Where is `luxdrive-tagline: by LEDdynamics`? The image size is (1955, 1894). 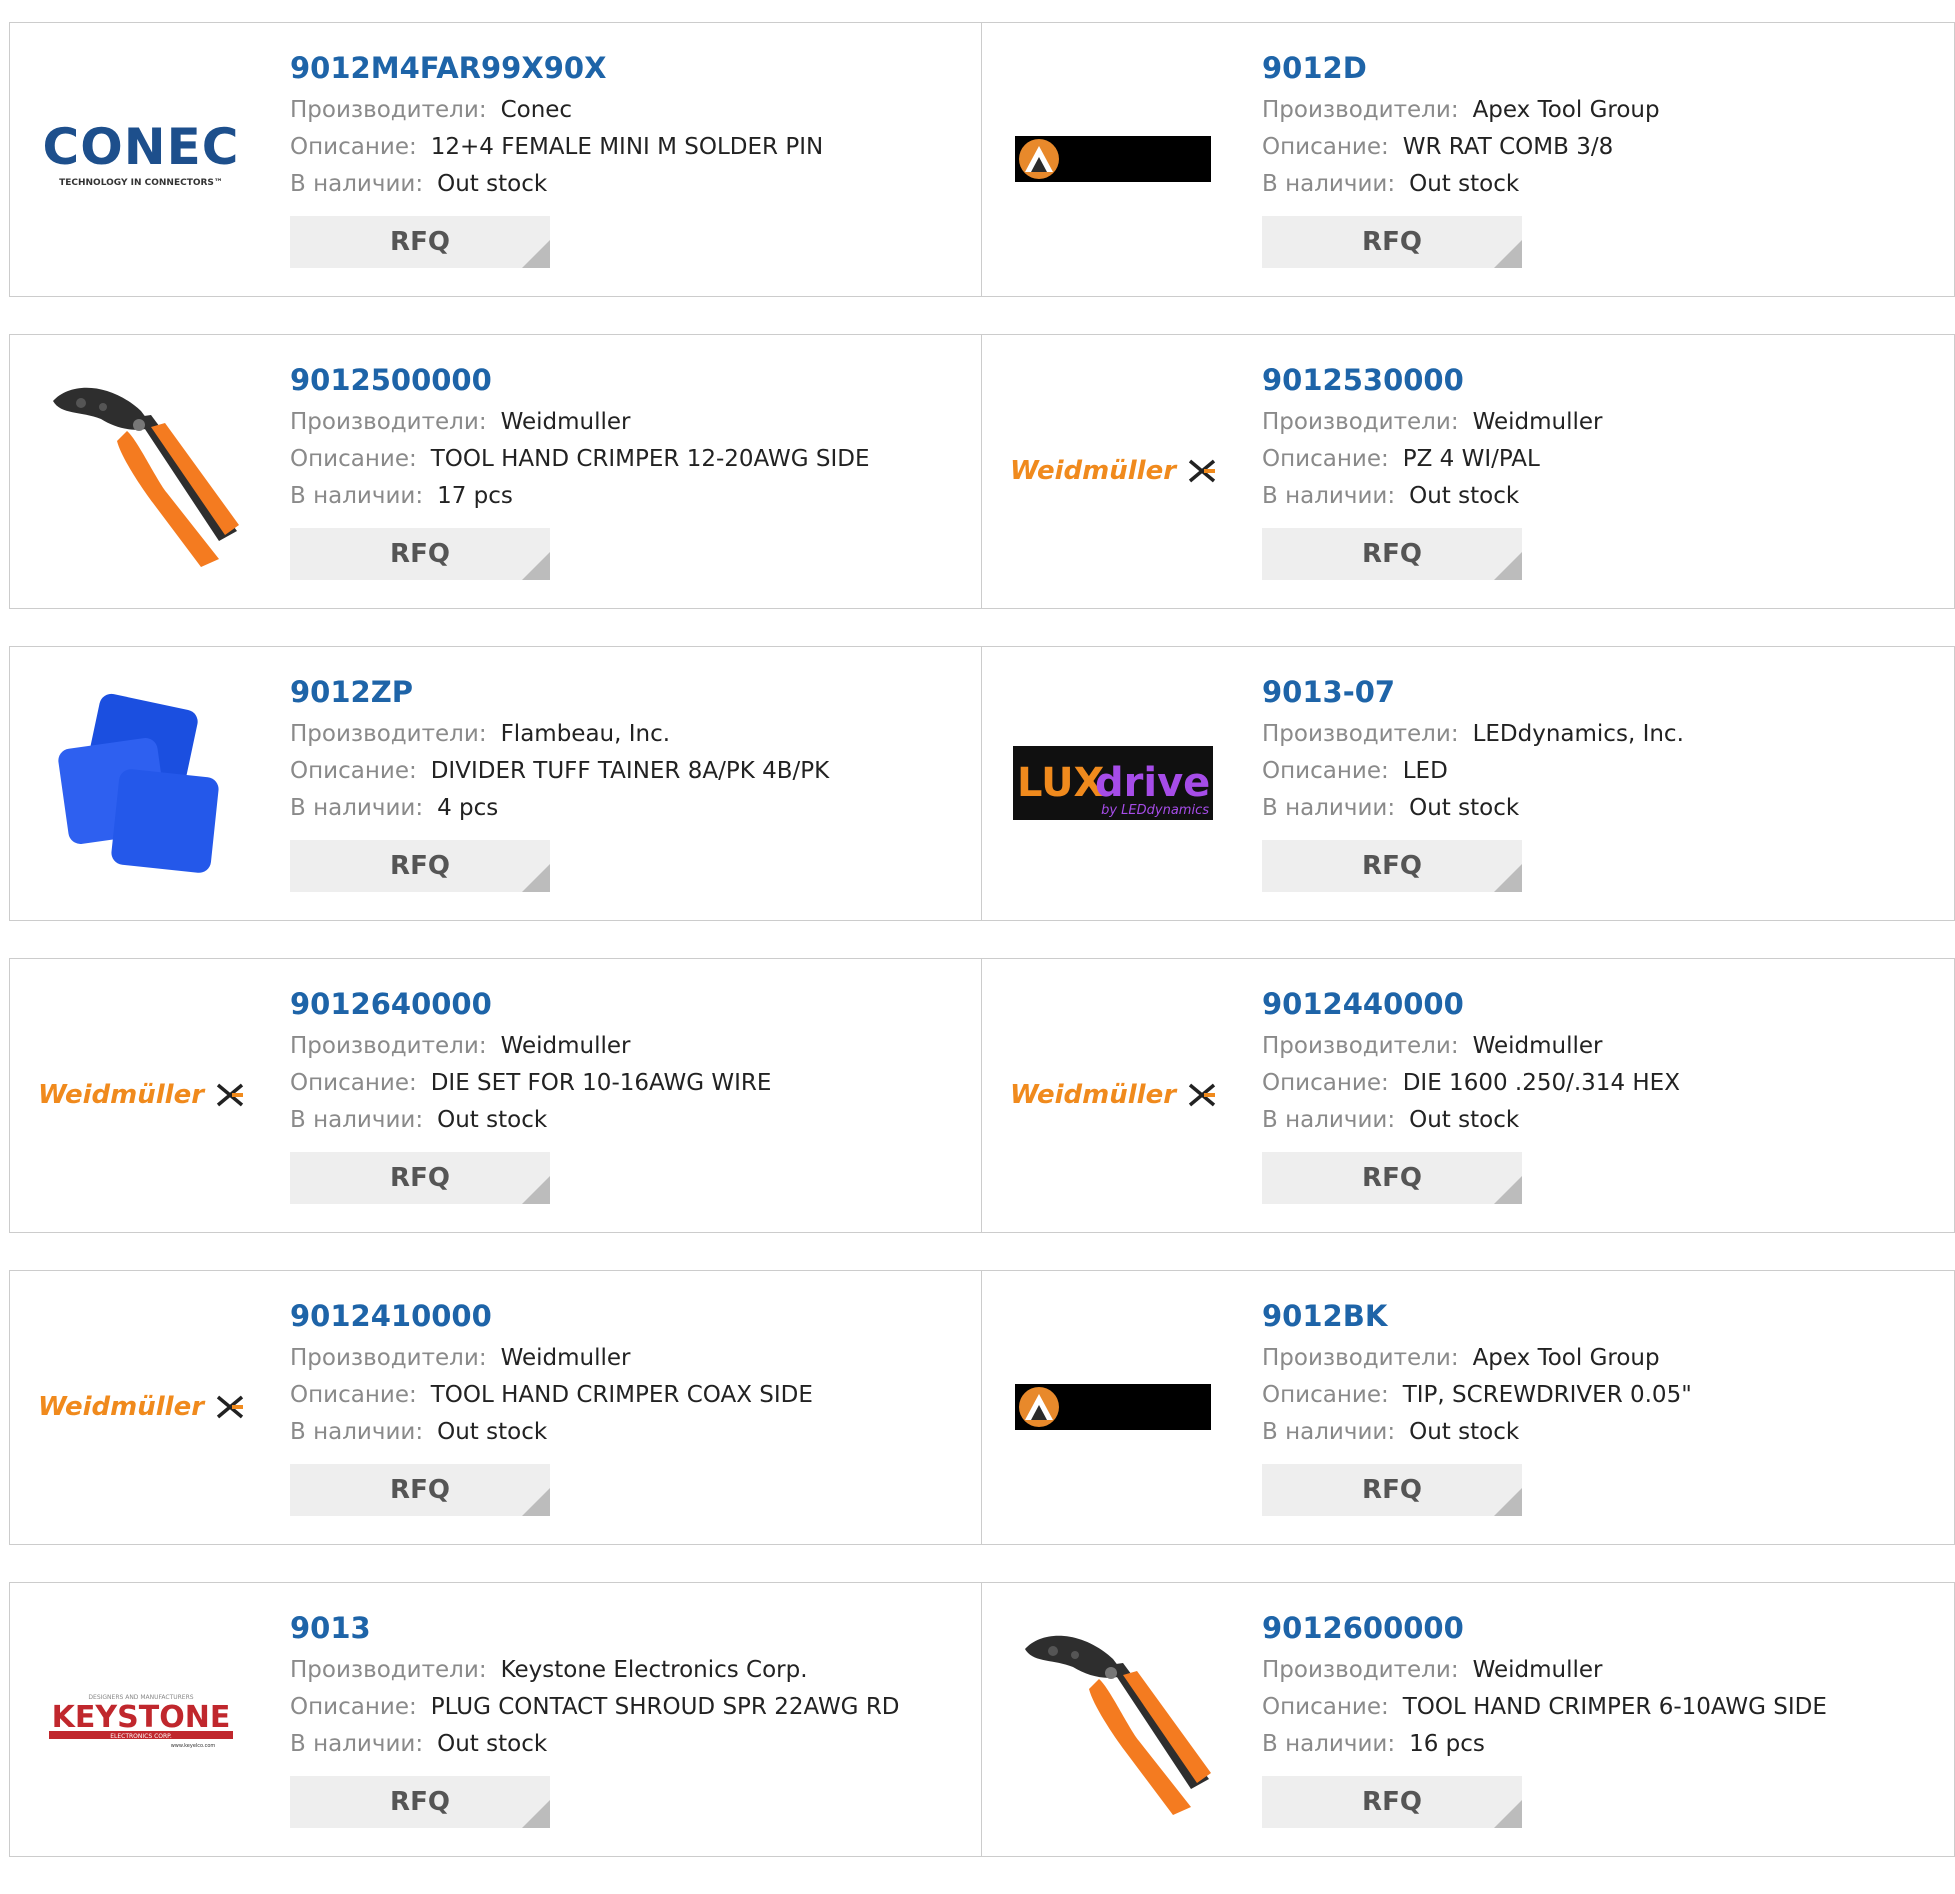 luxdrive-tagline: by LEDdynamics is located at coordinates (1155, 810).